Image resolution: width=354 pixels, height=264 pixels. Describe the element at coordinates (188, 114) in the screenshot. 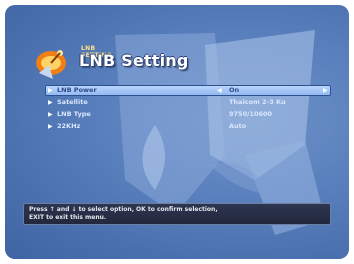

I see `menu-item-lnb-type: ▶ LNB Type 9750/10600` at that location.